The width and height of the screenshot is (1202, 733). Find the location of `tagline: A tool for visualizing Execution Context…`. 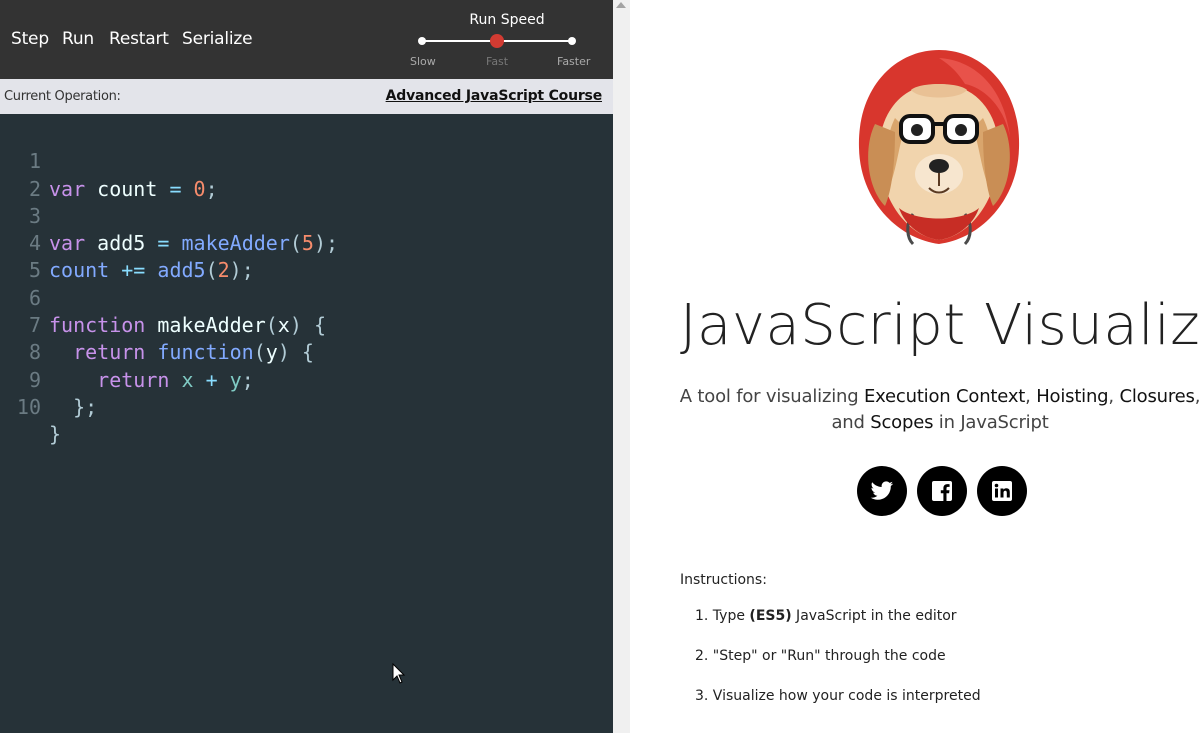

tagline: A tool for visualizing Execution Context… is located at coordinates (936, 410).